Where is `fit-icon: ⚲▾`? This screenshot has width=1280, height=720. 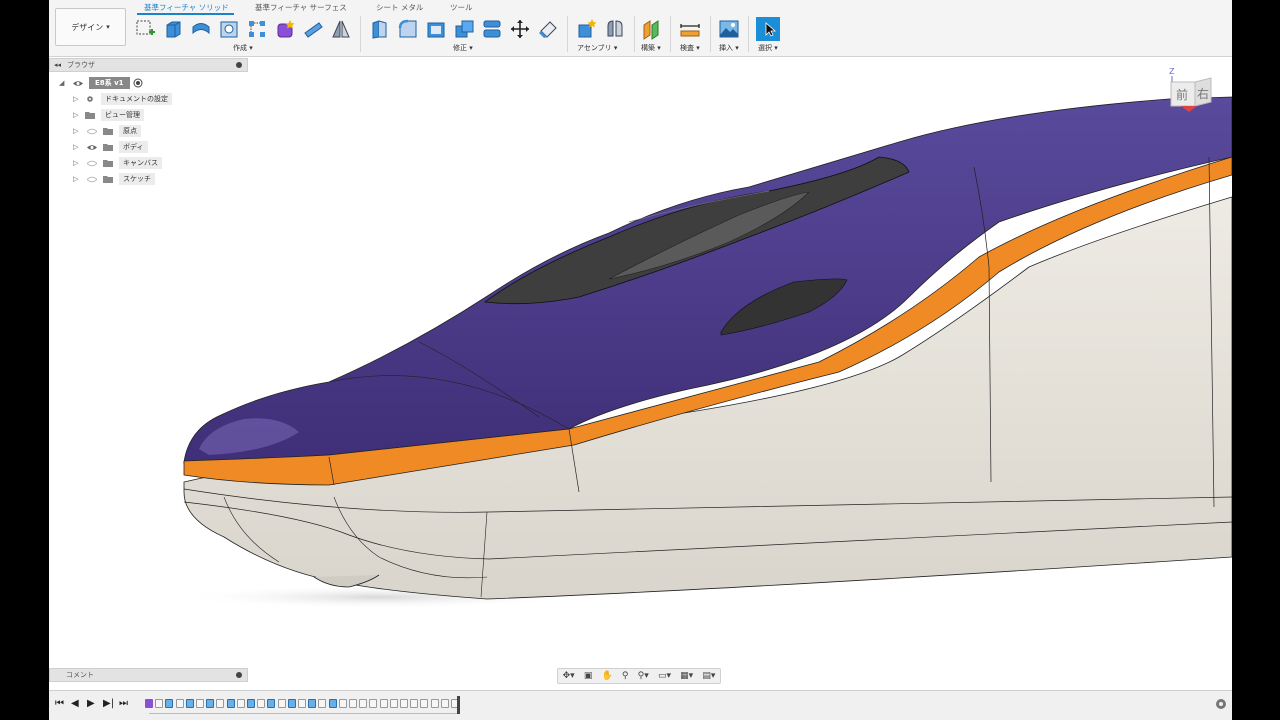 fit-icon: ⚲▾ is located at coordinates (643, 676).